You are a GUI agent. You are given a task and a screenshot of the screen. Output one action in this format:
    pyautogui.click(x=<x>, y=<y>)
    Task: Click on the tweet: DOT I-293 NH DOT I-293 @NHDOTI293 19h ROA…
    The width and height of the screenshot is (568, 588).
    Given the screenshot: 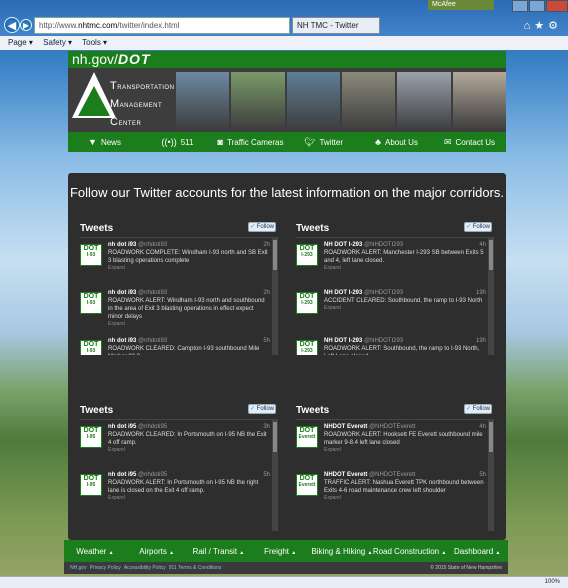 What is the action you would take?
    pyautogui.click(x=395, y=344)
    